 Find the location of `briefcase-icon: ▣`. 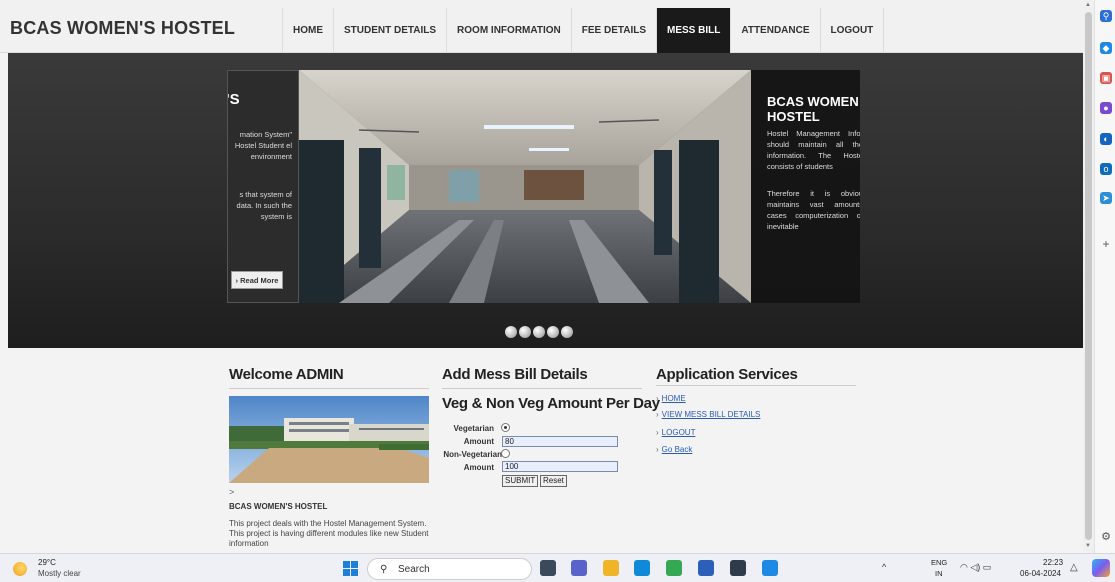

briefcase-icon: ▣ is located at coordinates (1106, 78).